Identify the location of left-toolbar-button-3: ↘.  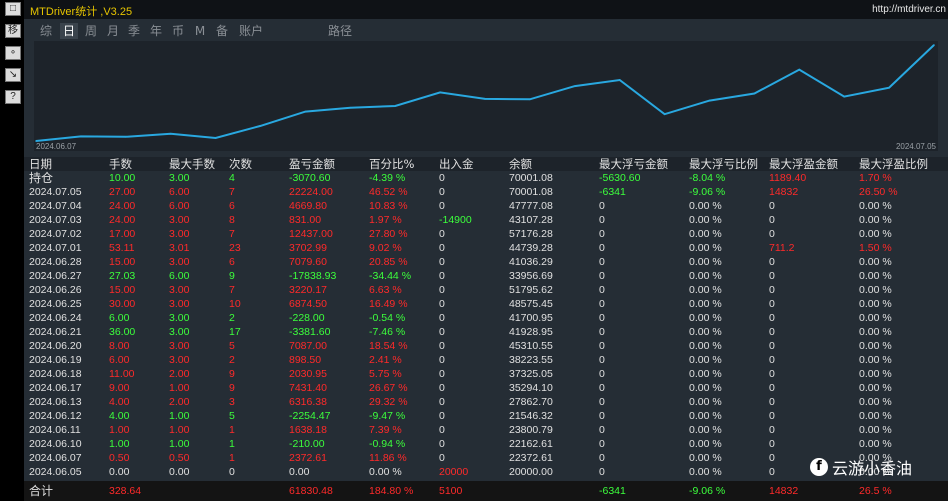
(13, 75).